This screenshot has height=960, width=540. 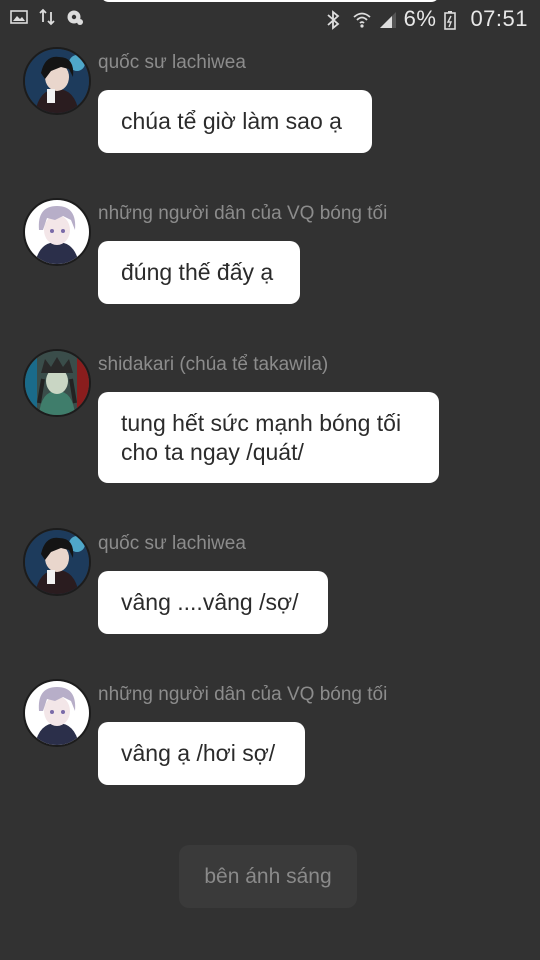 What do you see at coordinates (213, 364) in the screenshot?
I see `sender-name: shidakari (chúa tể takawila)` at bounding box center [213, 364].